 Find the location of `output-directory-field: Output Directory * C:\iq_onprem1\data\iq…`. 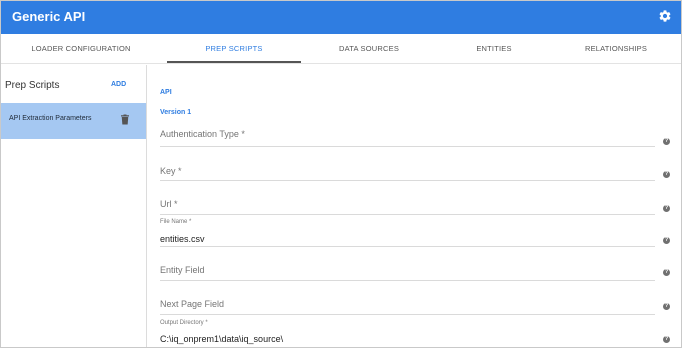

output-directory-field: Output Directory * C:\iq_onprem1\data\iq… is located at coordinates (407, 333).